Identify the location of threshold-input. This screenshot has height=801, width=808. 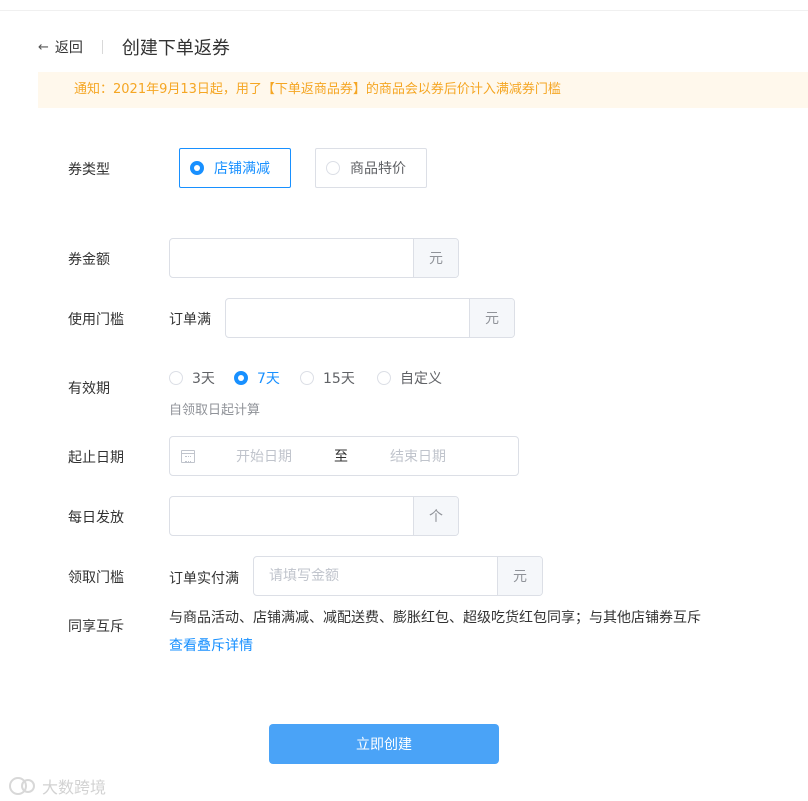
(347, 318).